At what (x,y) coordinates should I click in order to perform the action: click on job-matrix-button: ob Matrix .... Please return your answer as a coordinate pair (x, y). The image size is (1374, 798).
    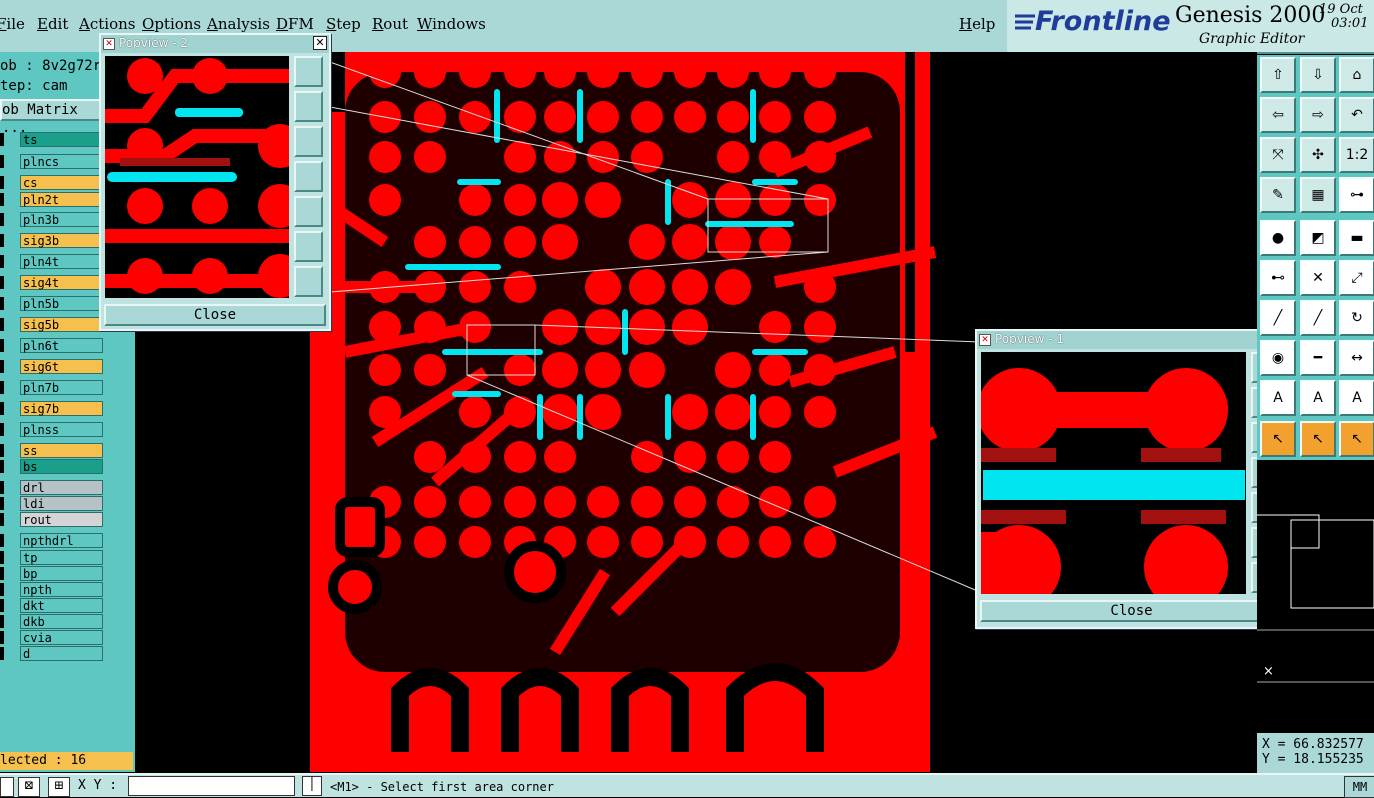
    Looking at the image, I should click on (53, 117).